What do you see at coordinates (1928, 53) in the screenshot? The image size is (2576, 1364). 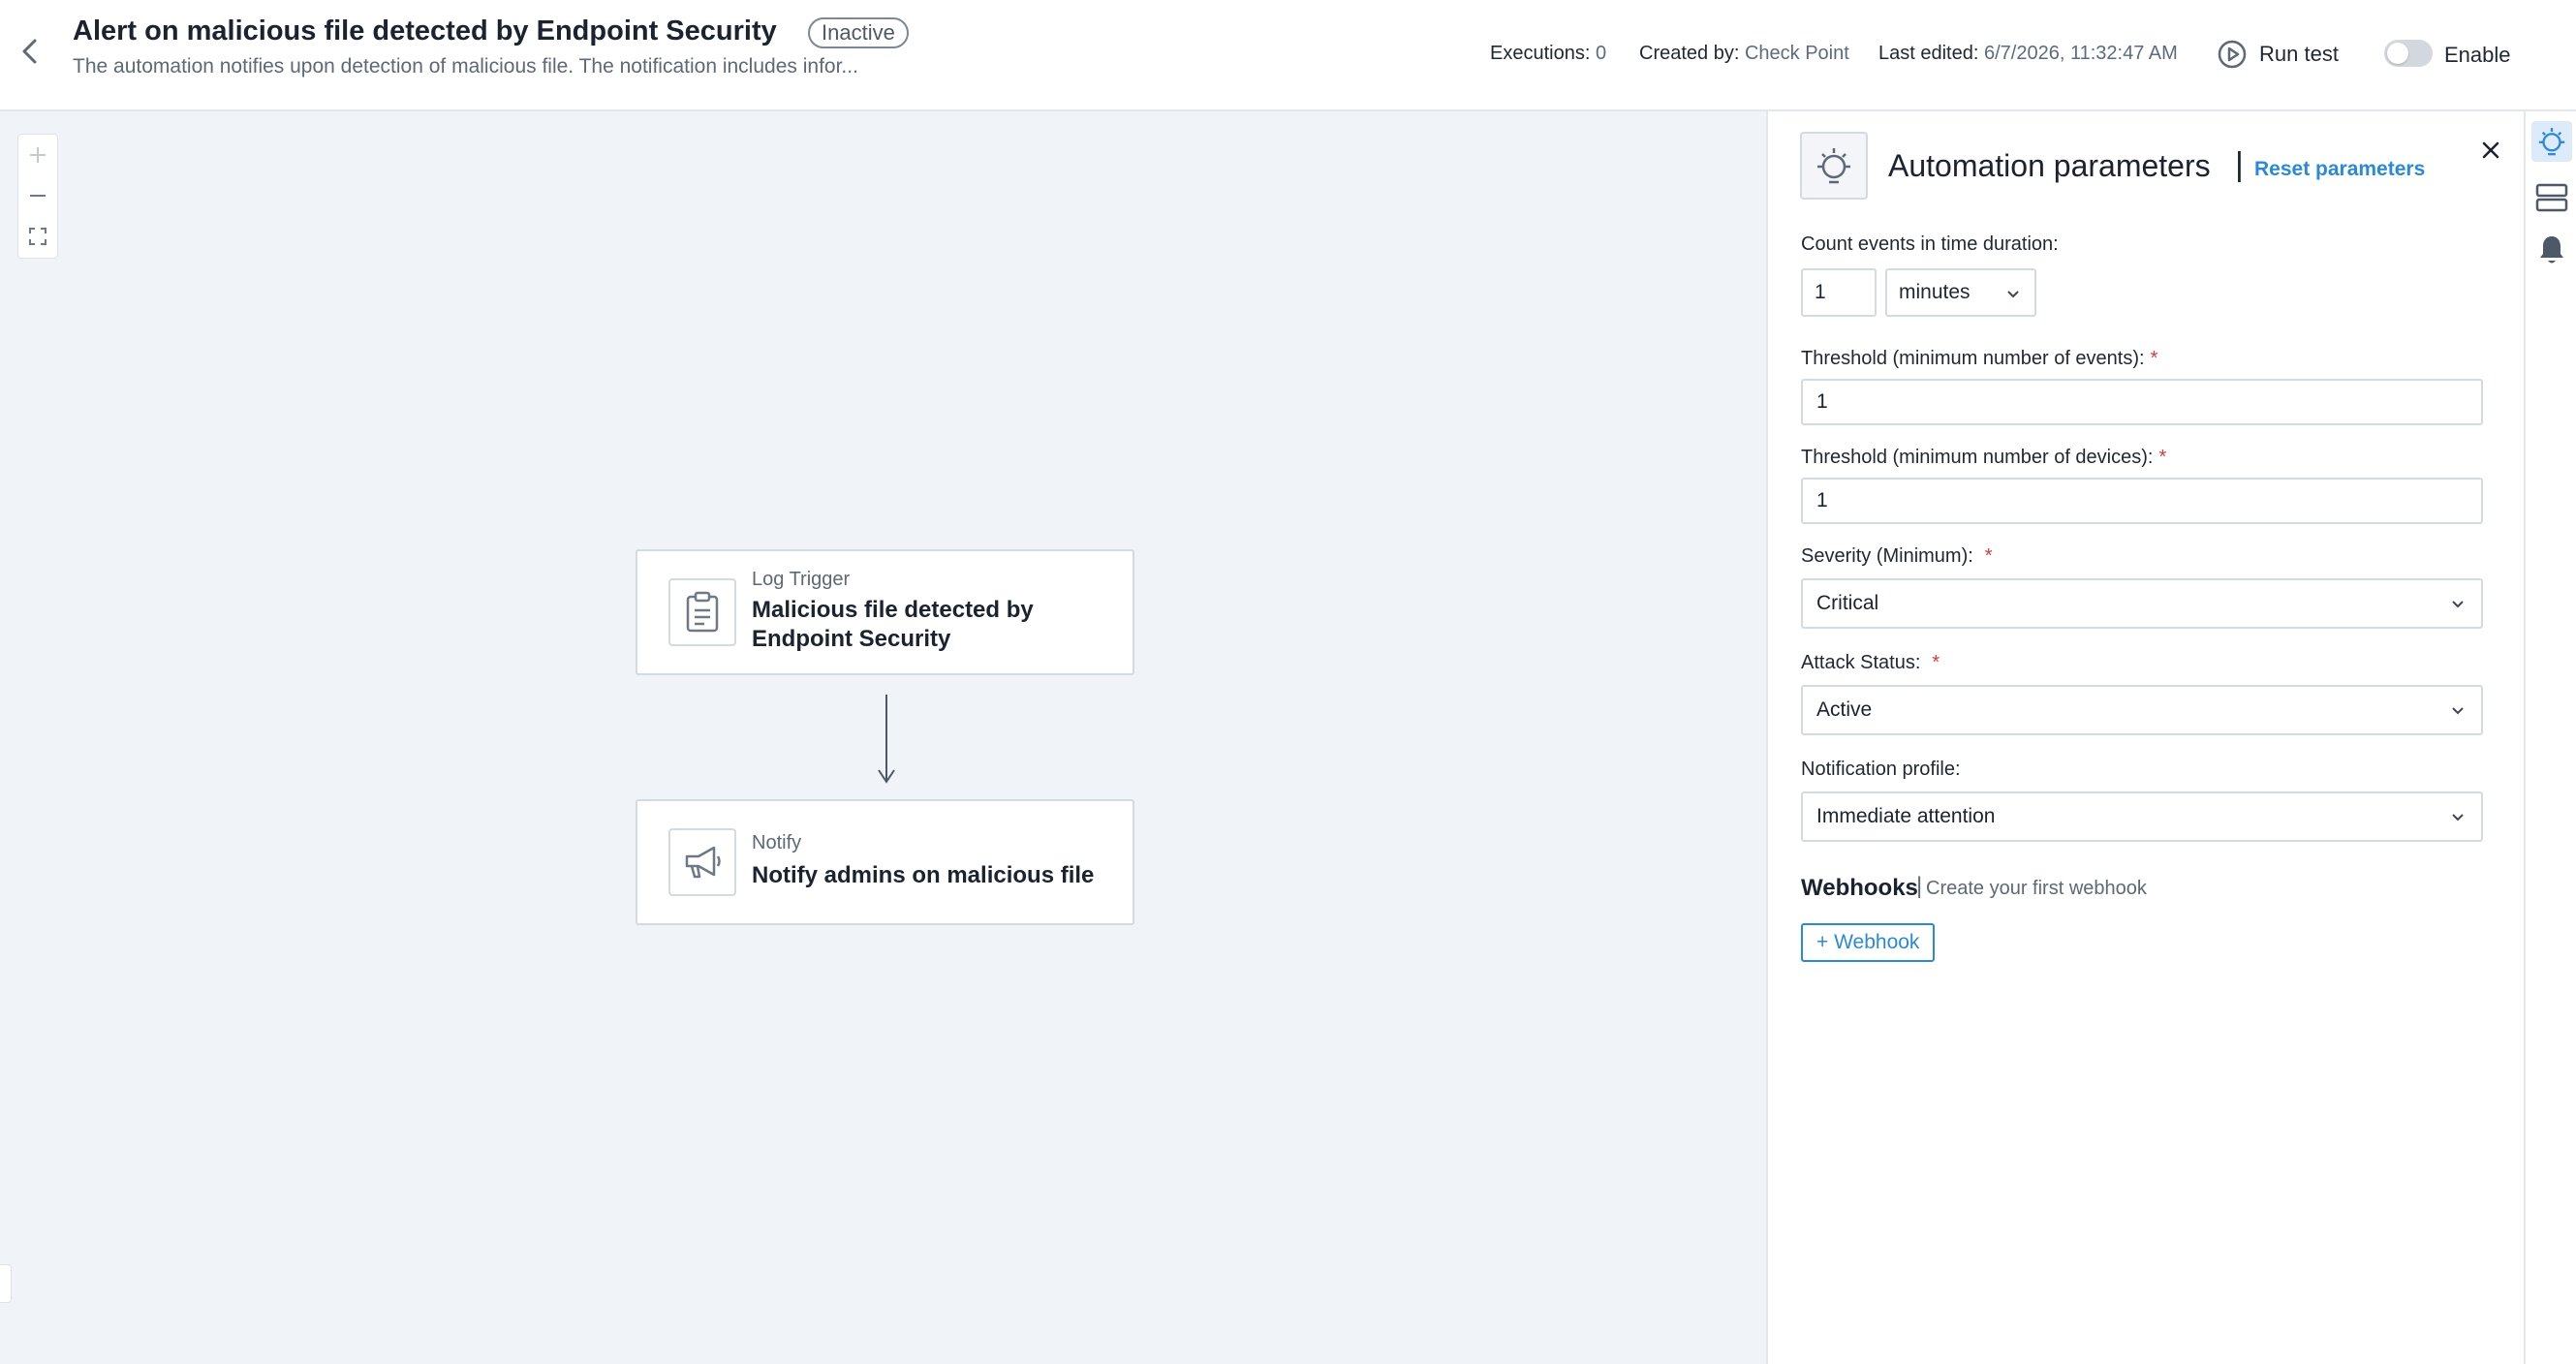 I see `last-edited-label: Last edited:` at bounding box center [1928, 53].